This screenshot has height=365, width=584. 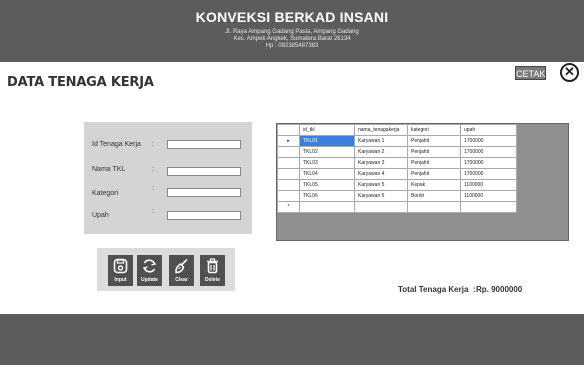 What do you see at coordinates (530, 73) in the screenshot?
I see `cetak-button: CETAK` at bounding box center [530, 73].